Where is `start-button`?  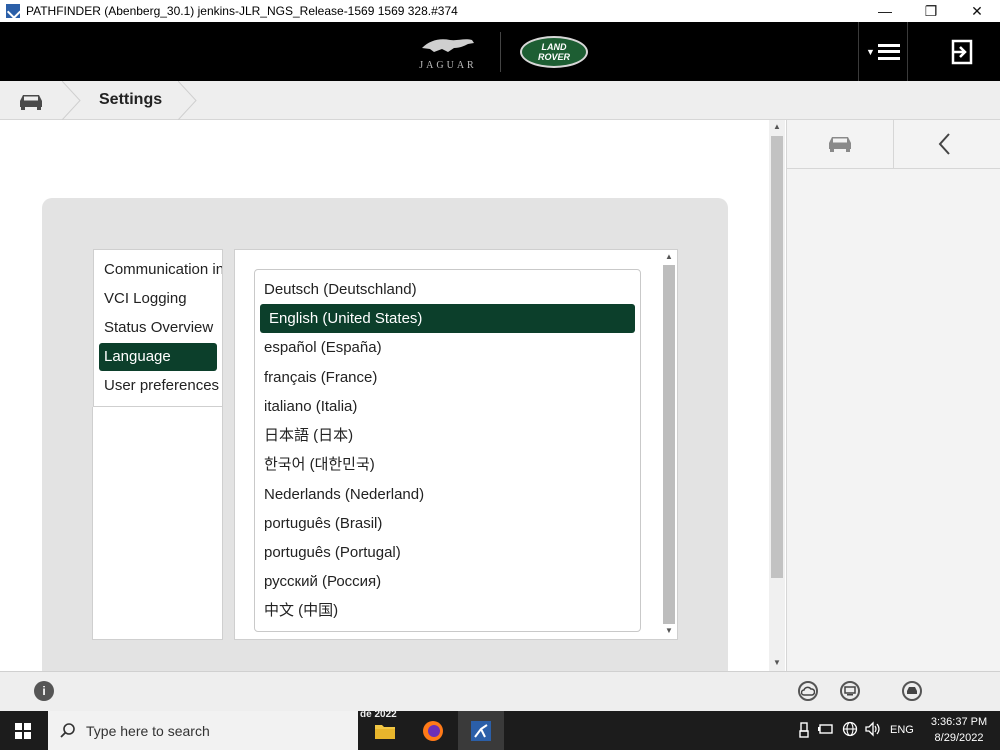 start-button is located at coordinates (23, 730).